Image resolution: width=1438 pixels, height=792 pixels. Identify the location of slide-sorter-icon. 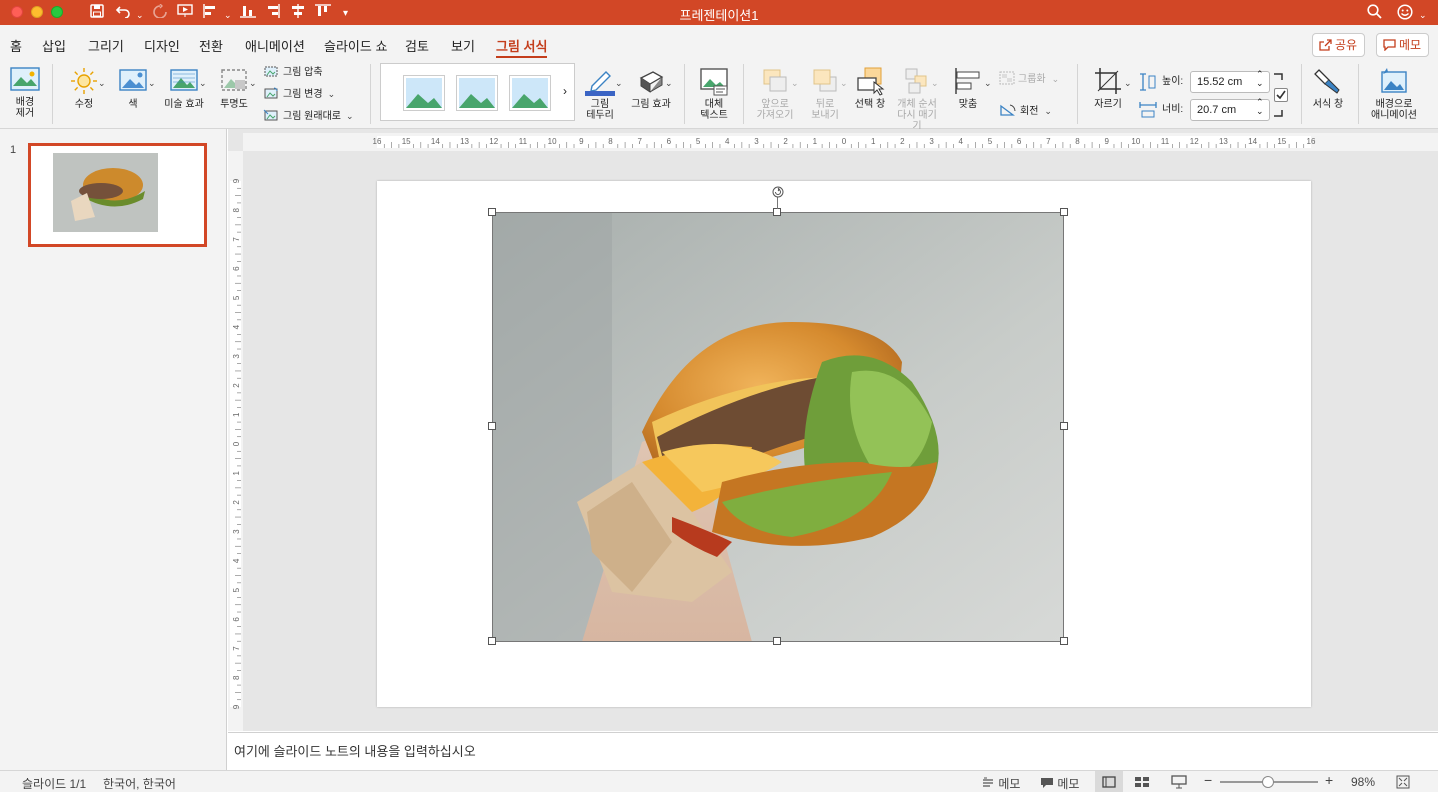
(1142, 782).